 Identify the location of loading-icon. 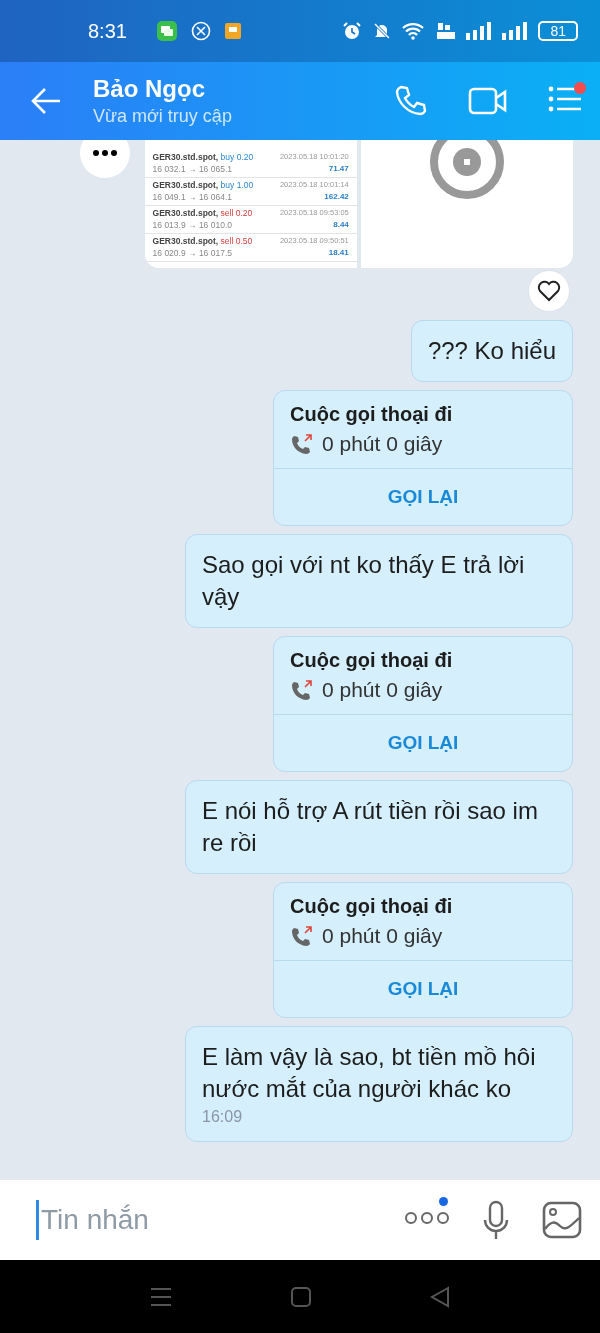
(466, 170).